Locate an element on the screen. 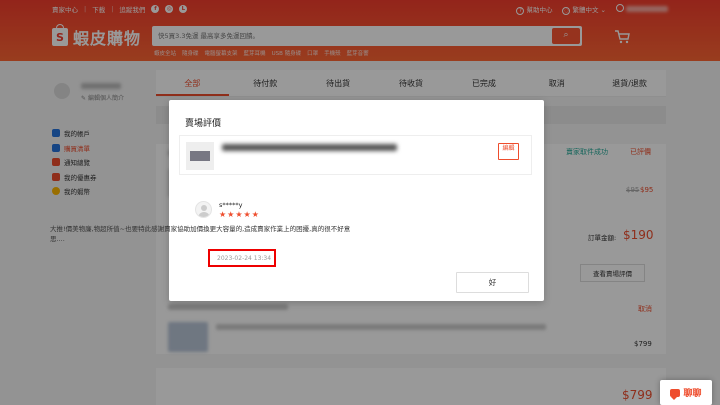 This screenshot has height=405, width=720. ok-button: 好 is located at coordinates (492, 282).